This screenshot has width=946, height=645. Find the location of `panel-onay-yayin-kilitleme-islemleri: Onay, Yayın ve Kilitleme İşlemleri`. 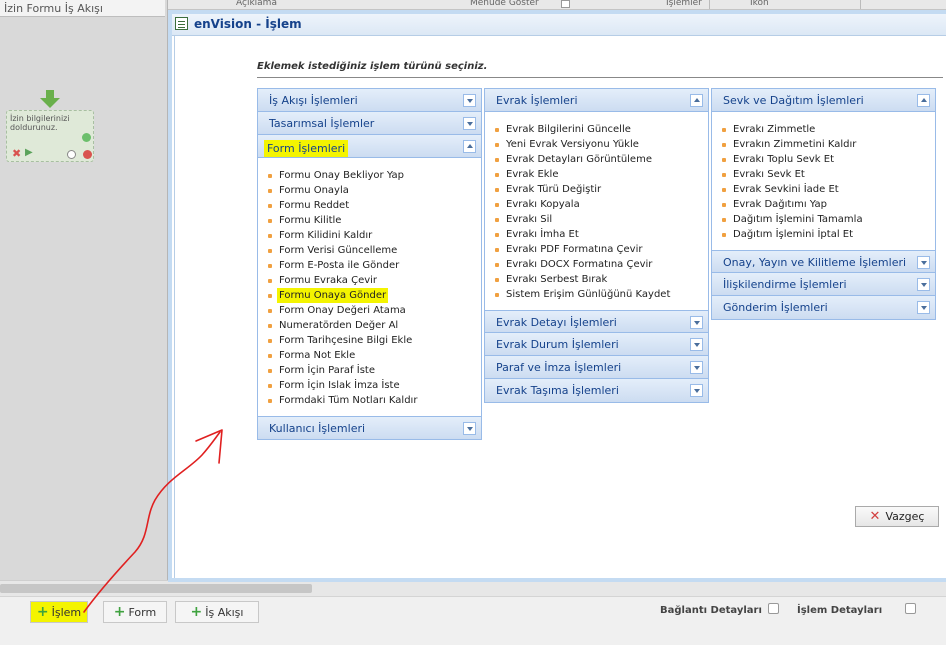

panel-onay-yayin-kilitleme-islemleri: Onay, Yayın ve Kilitleme İşlemleri is located at coordinates (823, 261).